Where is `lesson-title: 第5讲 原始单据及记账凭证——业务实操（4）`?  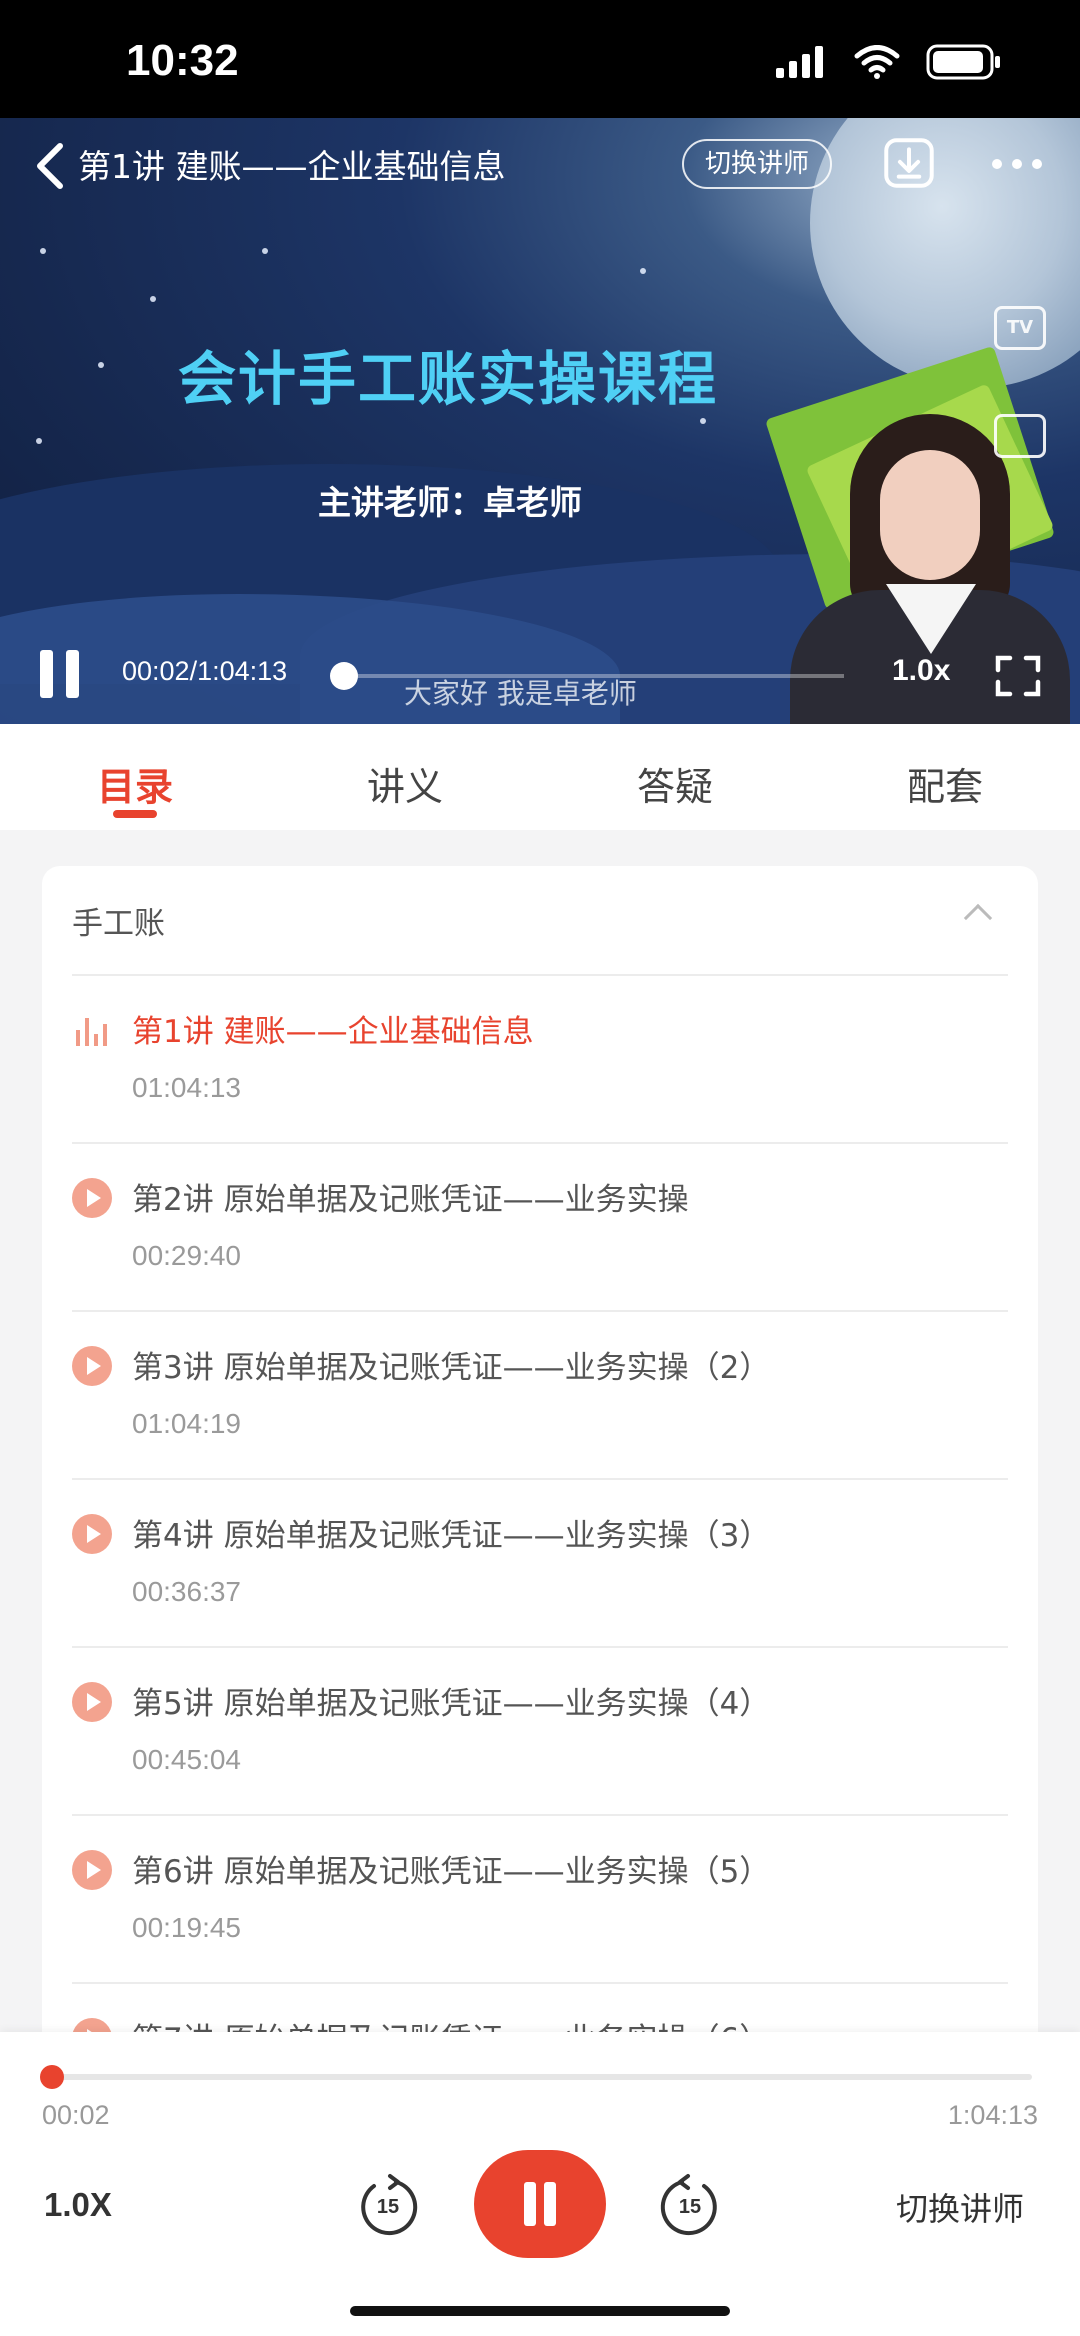
lesson-title: 第5讲 原始单据及记账凭证——业务实操（4） is located at coordinates (451, 1704).